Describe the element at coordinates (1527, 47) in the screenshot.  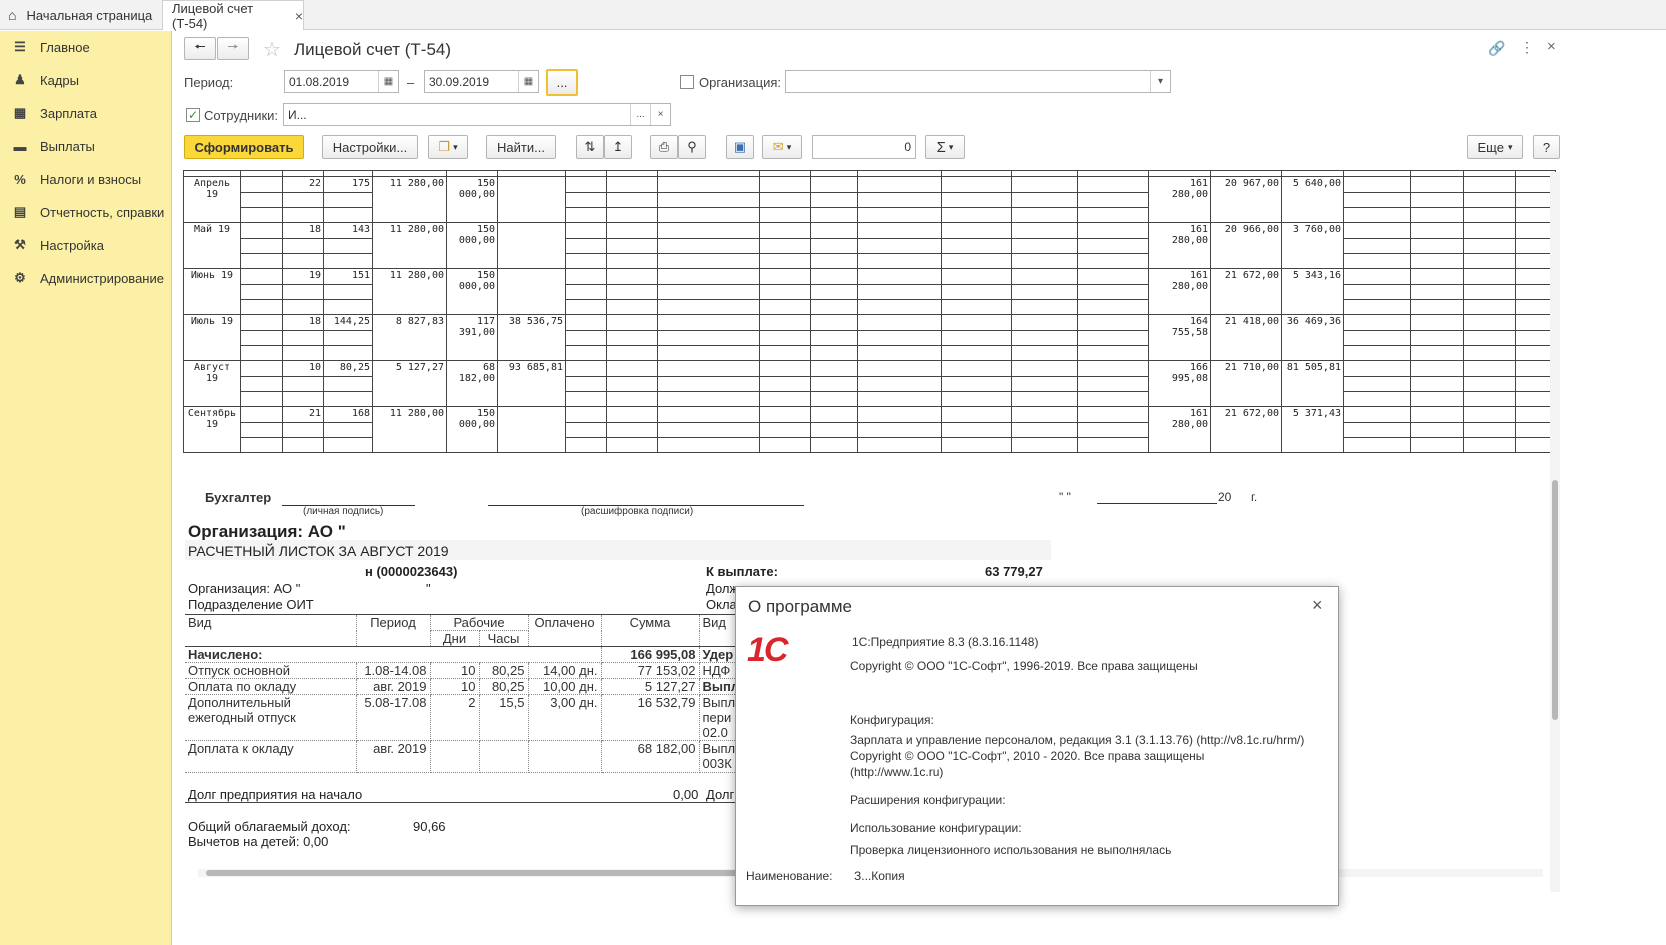
I see `more-vert-icon: ⋮` at that location.